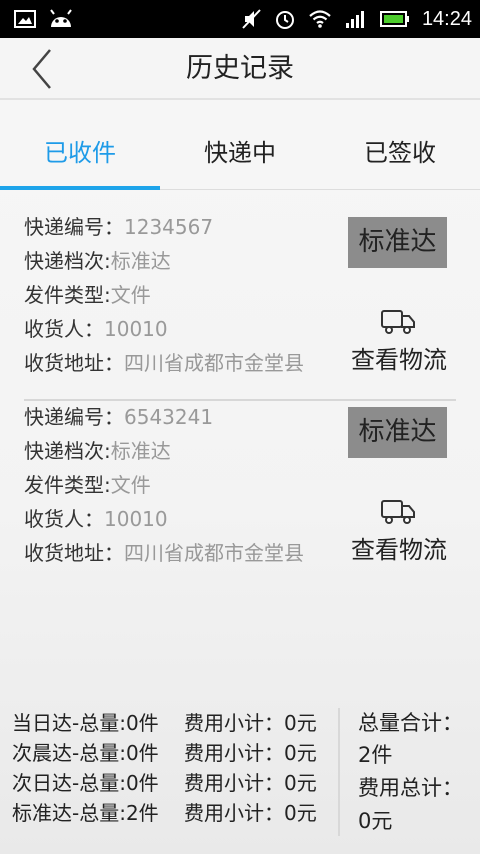 The image size is (480, 854). Describe the element at coordinates (410, 788) in the screenshot. I see `total-fee-label: 费用总计：` at that location.